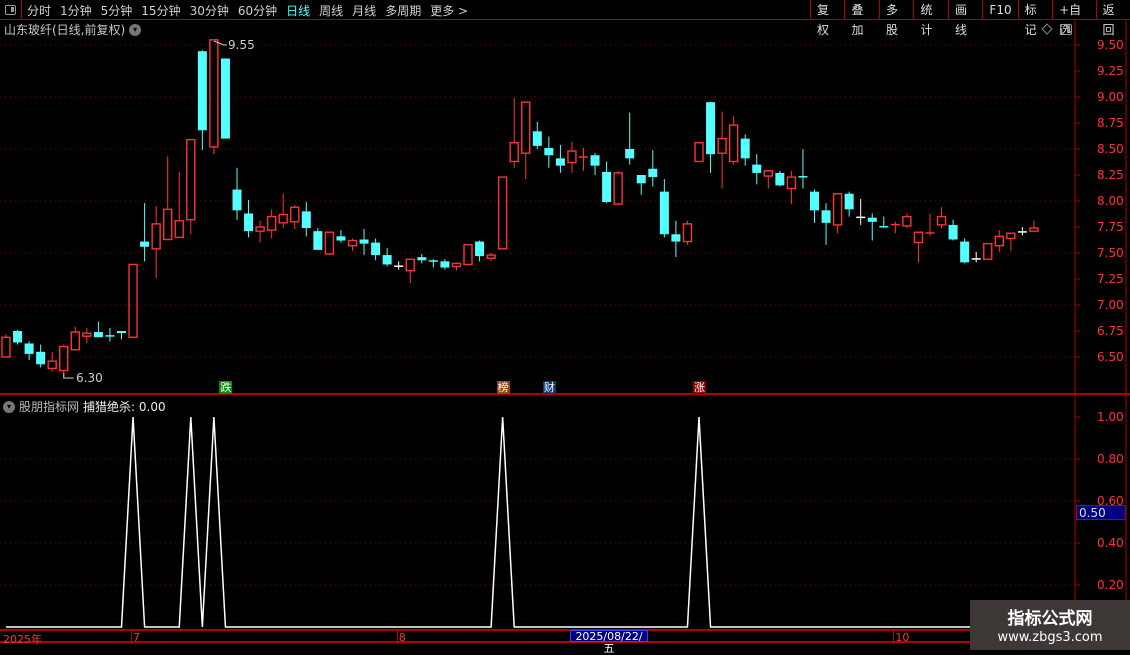 This screenshot has width=1130, height=655. I want to click on indicator-title: ▾ 股朋指标网 捕猎绝杀: 0.00, so click(84, 406).